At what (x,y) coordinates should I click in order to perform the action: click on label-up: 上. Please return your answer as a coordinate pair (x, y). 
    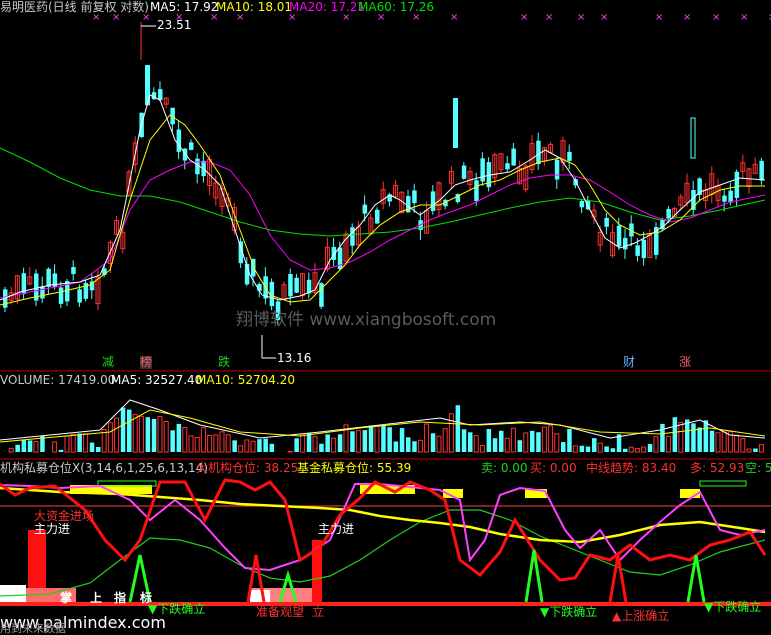
    Looking at the image, I should click on (96, 598).